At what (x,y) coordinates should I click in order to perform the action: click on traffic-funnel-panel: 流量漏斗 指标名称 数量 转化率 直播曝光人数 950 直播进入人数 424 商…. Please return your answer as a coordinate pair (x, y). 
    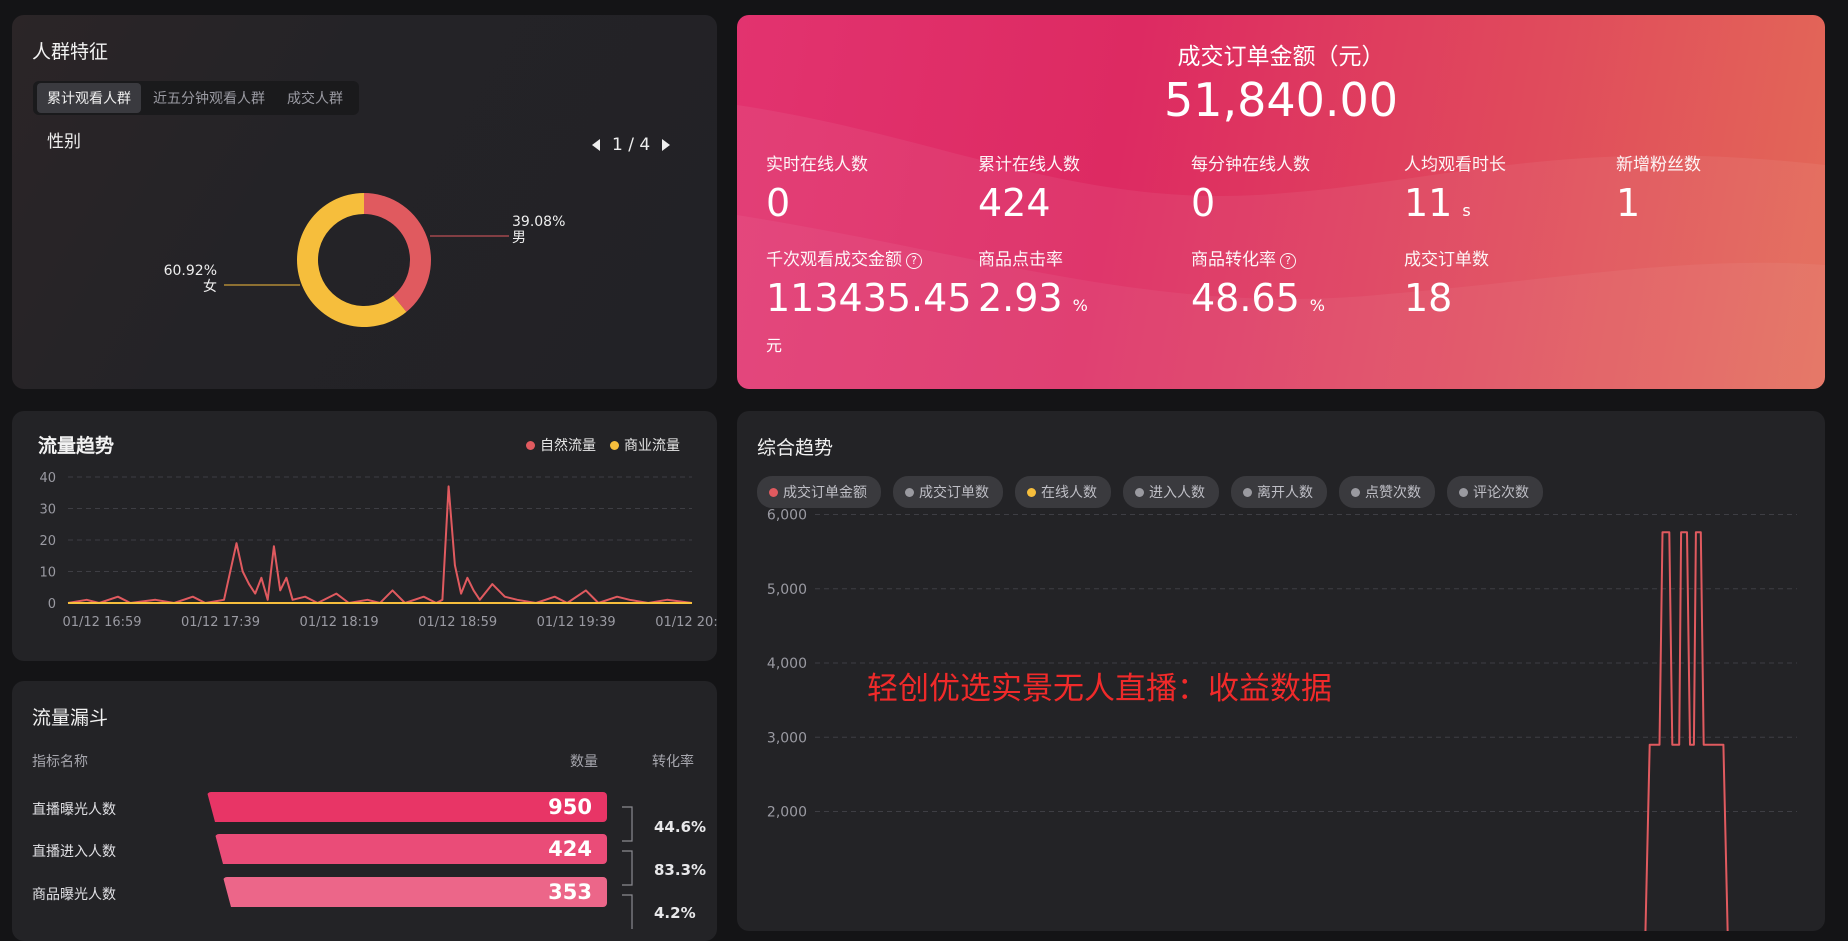
    Looking at the image, I should click on (364, 811).